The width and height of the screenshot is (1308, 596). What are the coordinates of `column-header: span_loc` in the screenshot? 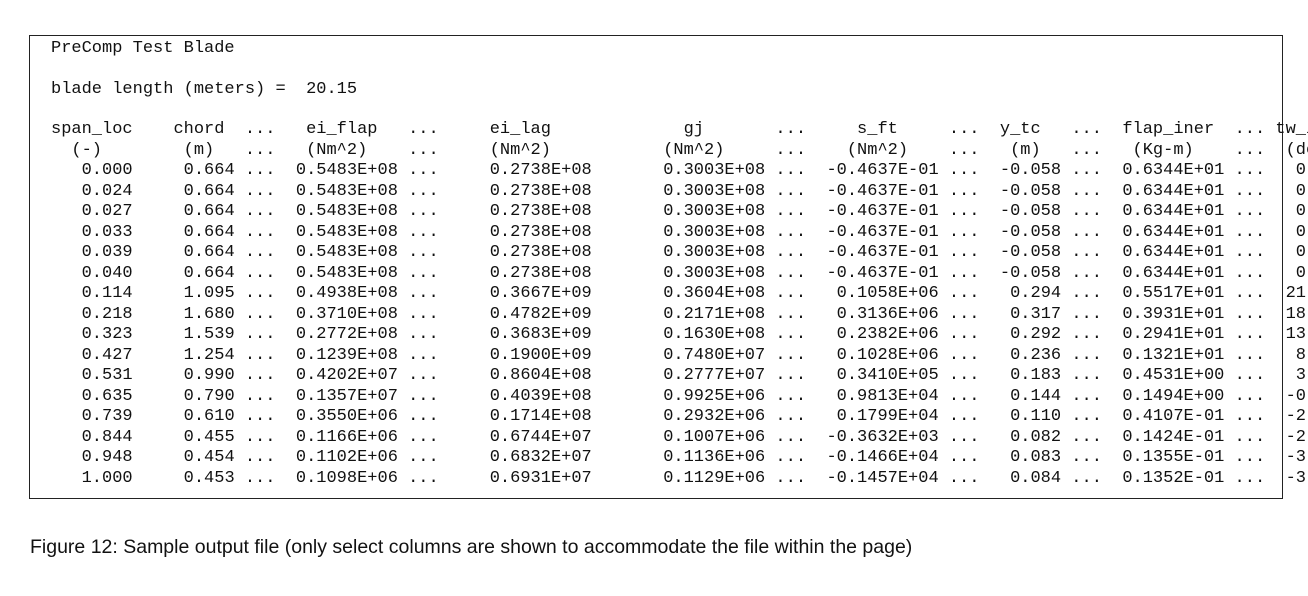 It's located at (92, 129).